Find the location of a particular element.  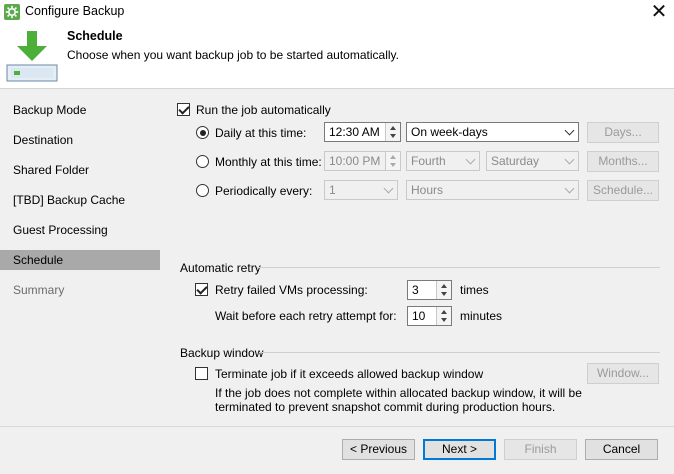

monthly-time-picker: 10:00 PM is located at coordinates (362, 161).